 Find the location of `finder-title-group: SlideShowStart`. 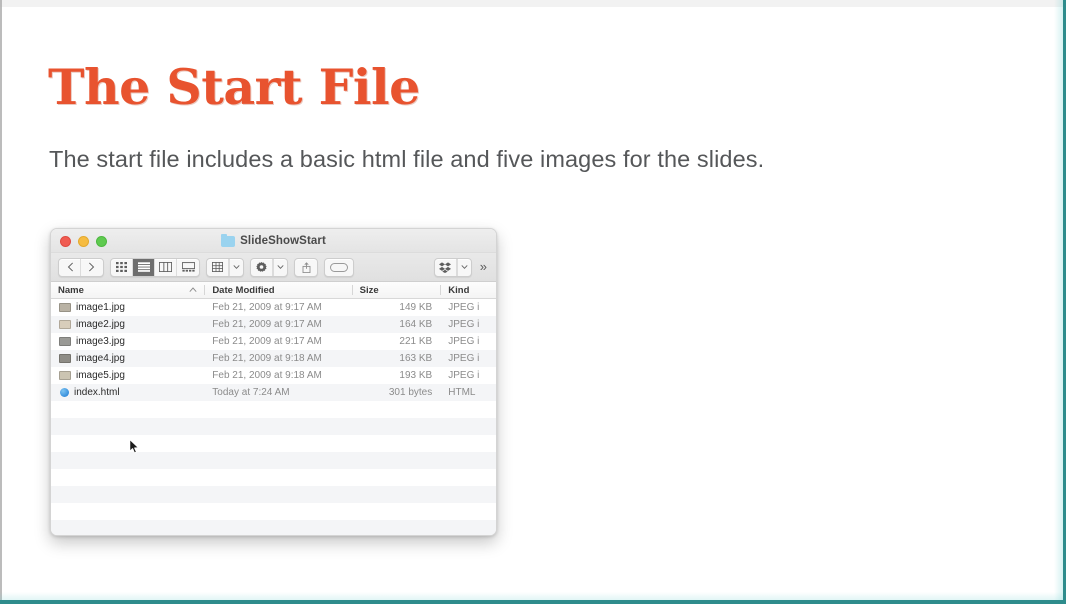

finder-title-group: SlideShowStart is located at coordinates (273, 241).